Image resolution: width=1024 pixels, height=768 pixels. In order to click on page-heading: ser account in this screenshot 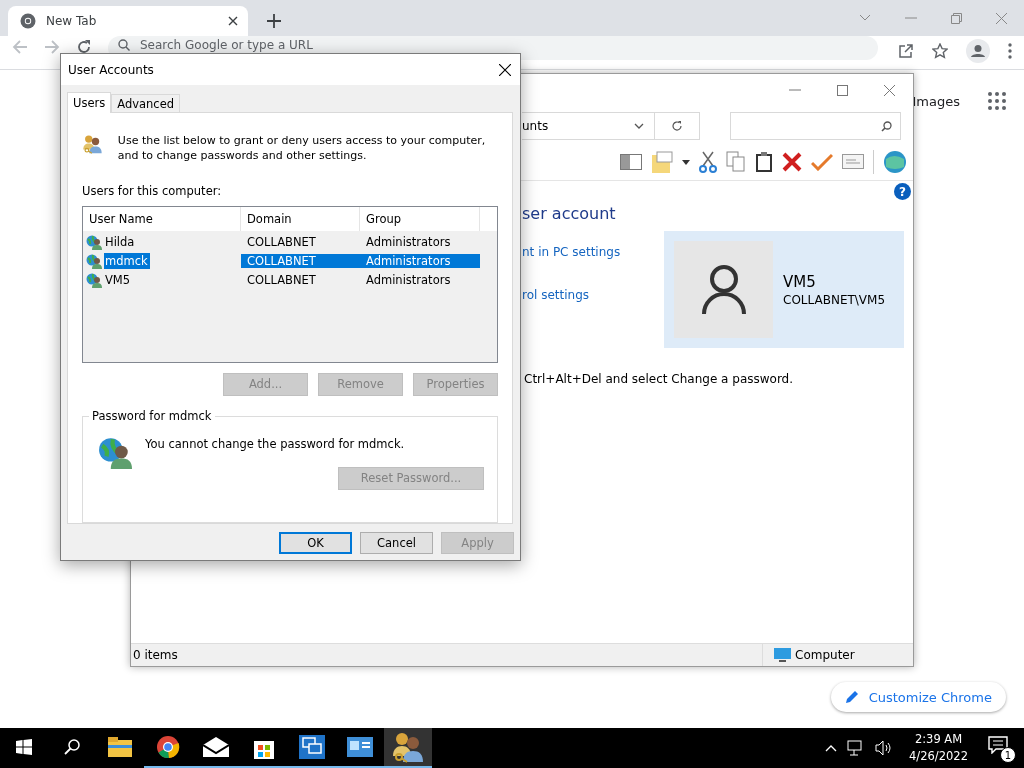, I will do `click(569, 213)`.